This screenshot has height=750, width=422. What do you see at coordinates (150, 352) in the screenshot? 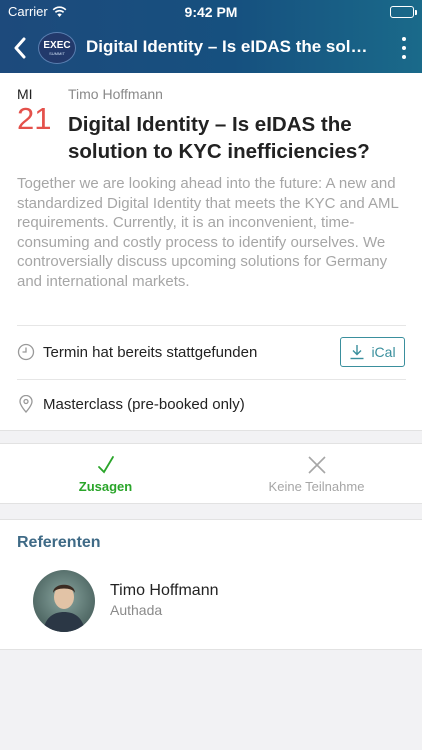
I see `event-status-text: Termin hat bereits stattgefunden` at bounding box center [150, 352].